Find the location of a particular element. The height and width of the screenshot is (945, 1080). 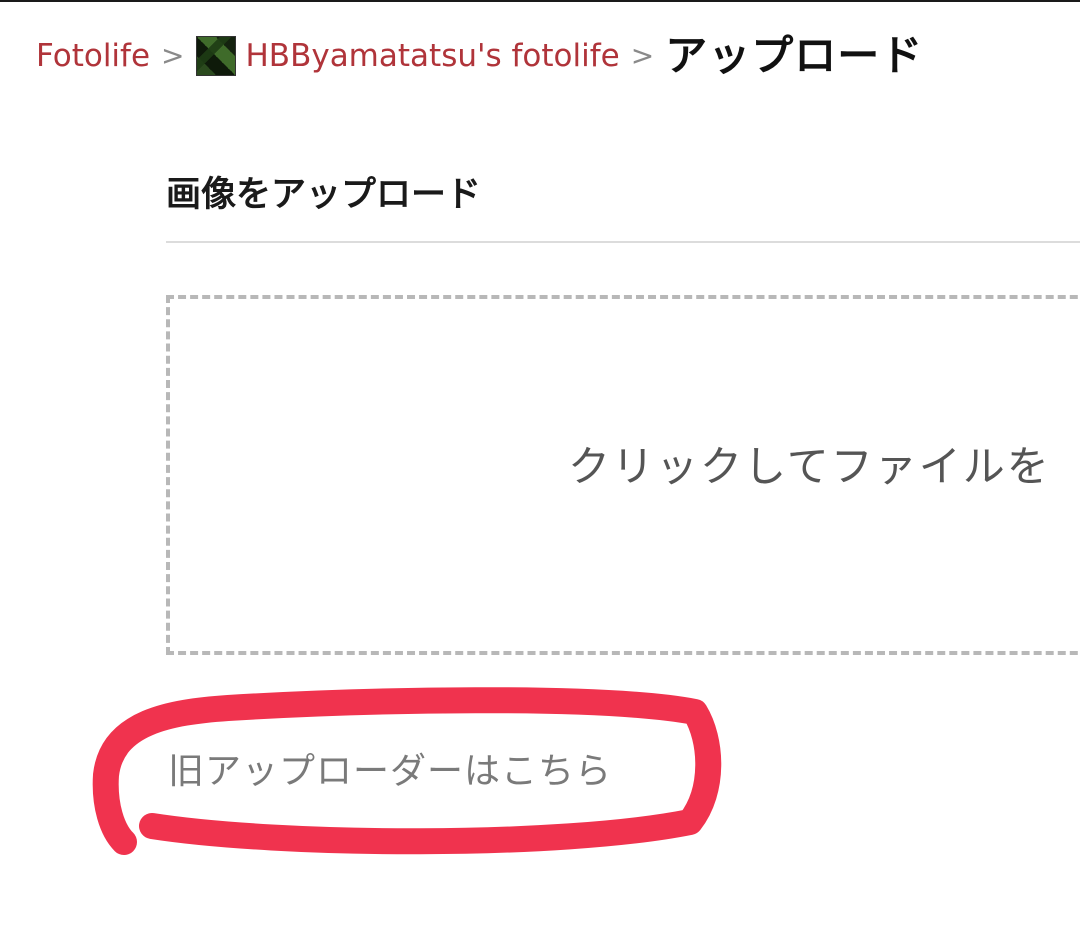

section-divider is located at coordinates (623, 242).